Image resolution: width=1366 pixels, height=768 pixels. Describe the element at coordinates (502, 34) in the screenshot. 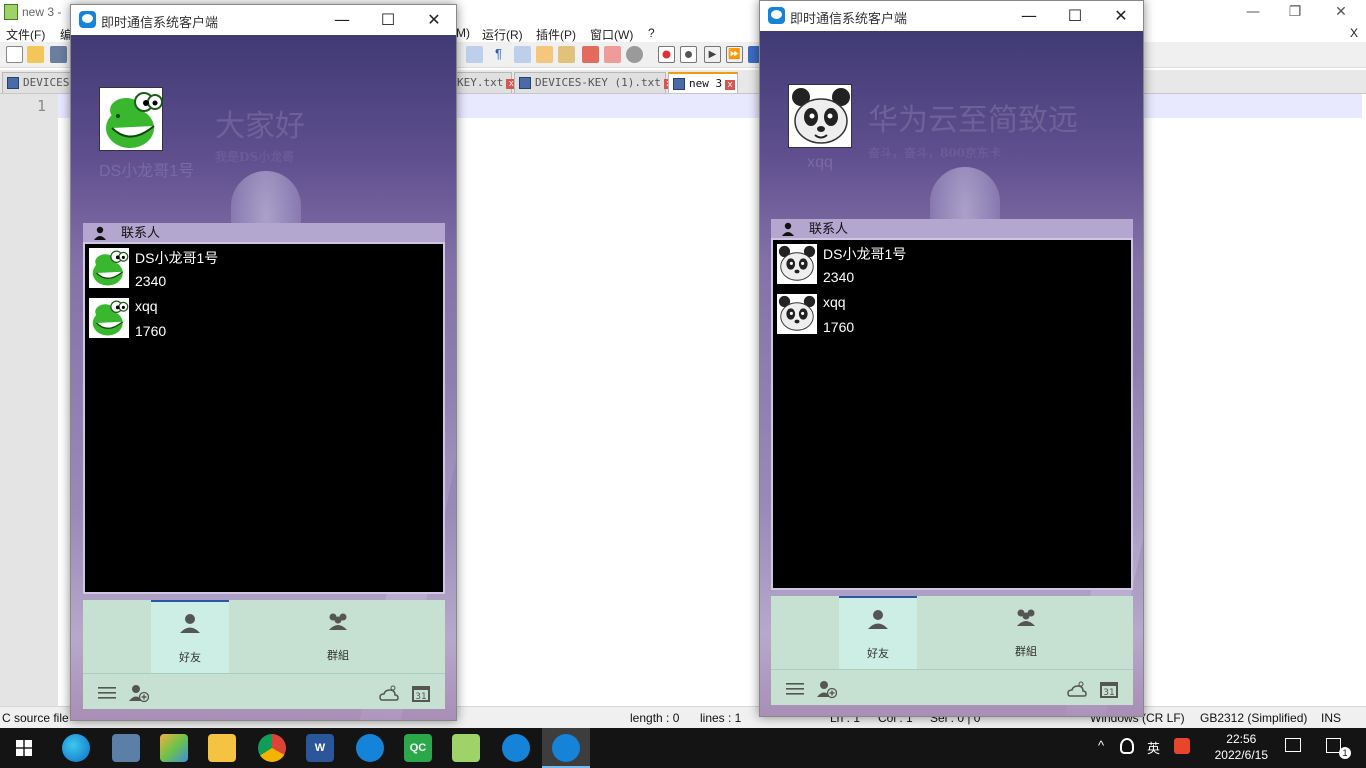

I see `menu-run: 运行(R)` at that location.